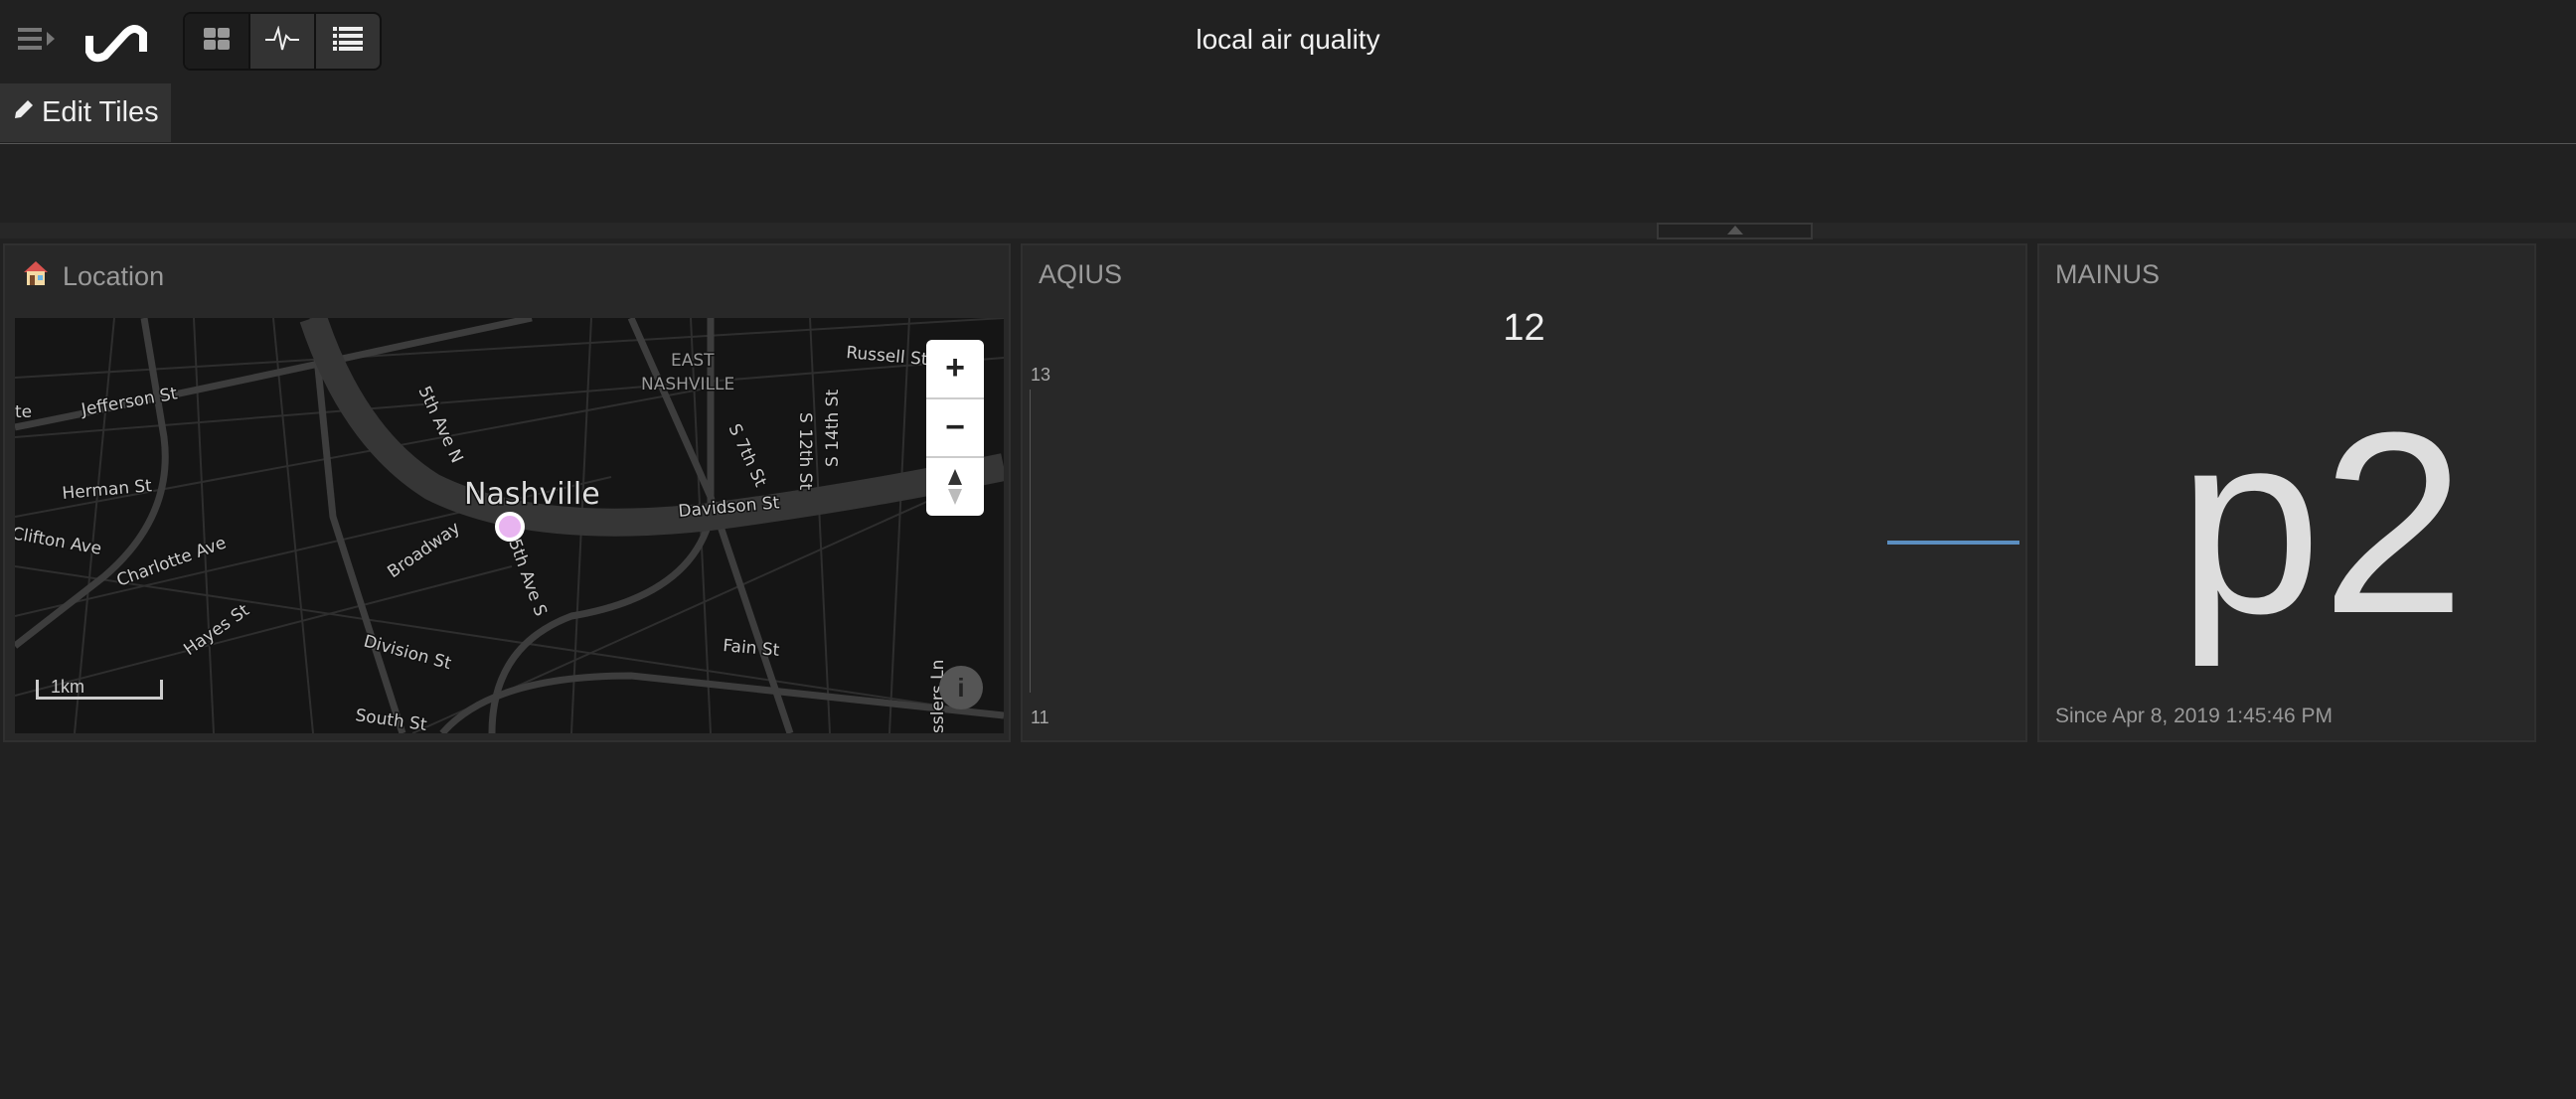  I want to click on divider, so click(1288, 143).